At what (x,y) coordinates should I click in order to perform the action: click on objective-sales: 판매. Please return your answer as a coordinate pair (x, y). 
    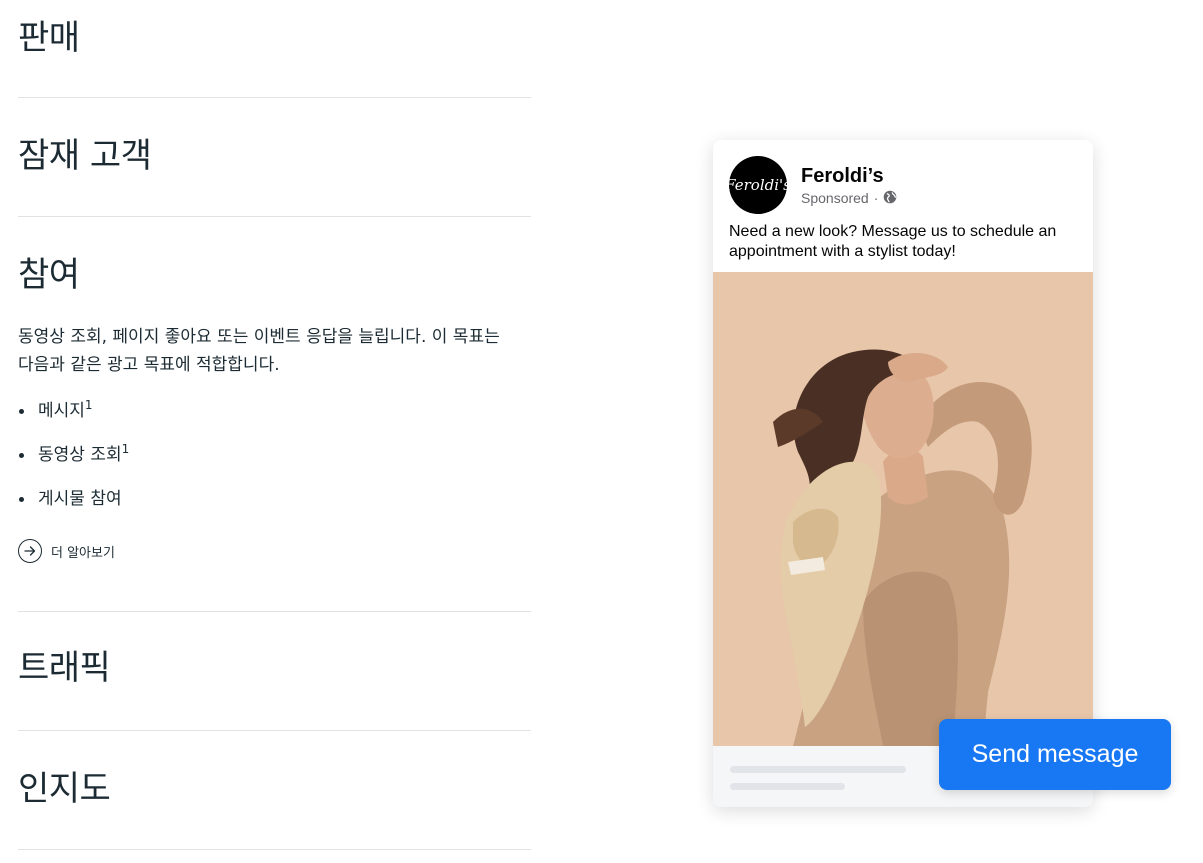
    Looking at the image, I should click on (274, 49).